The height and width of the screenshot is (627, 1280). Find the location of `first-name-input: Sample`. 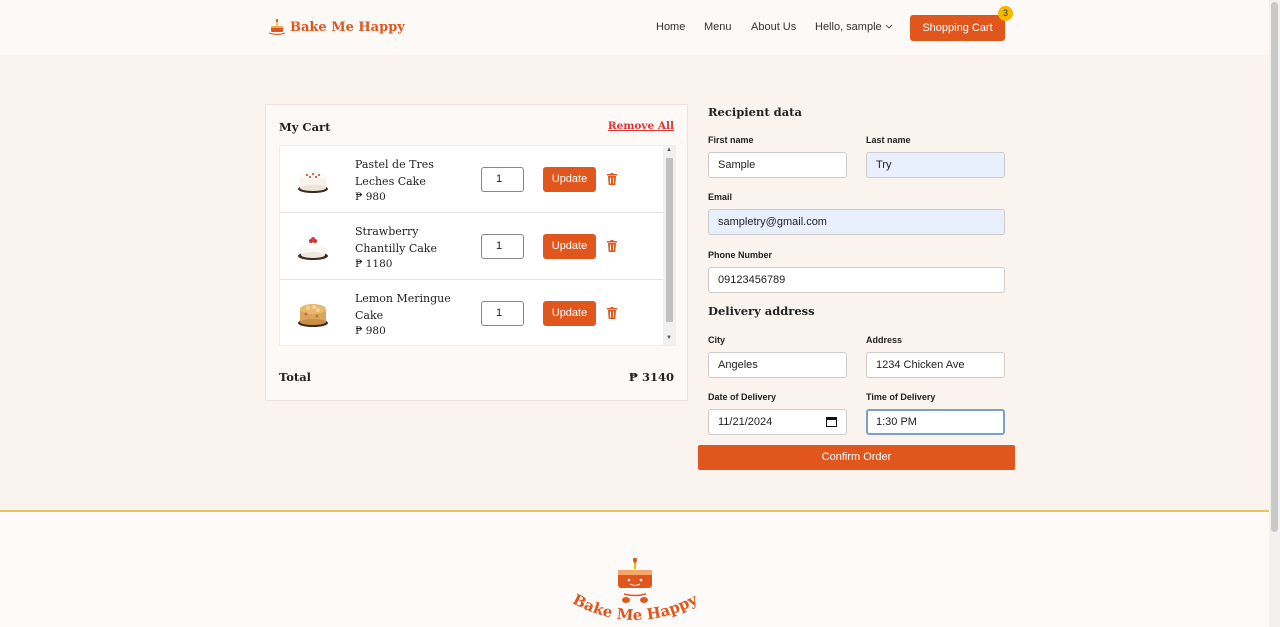

first-name-input: Sample is located at coordinates (777, 165).